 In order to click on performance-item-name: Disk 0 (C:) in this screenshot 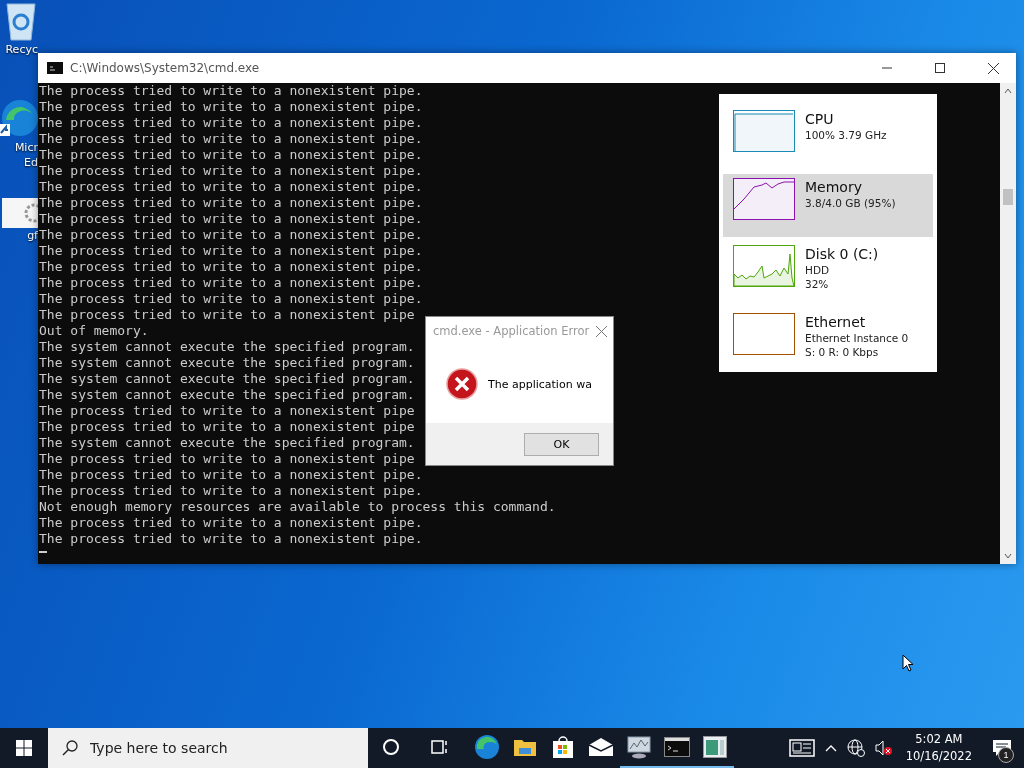, I will do `click(842, 254)`.